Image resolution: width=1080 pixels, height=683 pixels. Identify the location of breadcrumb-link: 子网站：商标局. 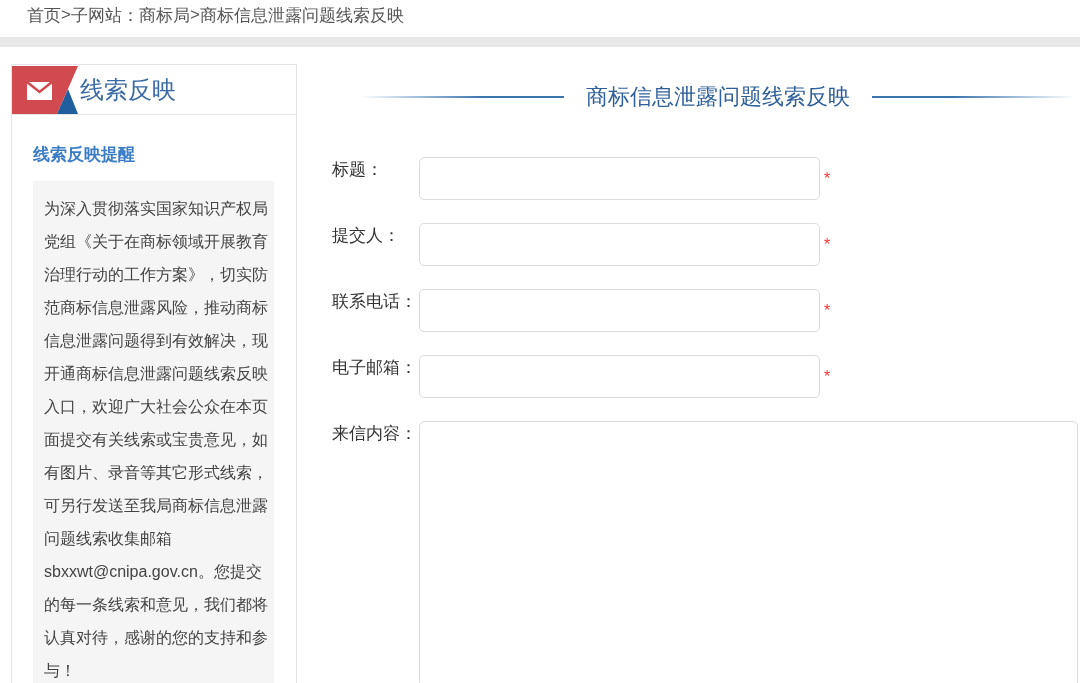
(130, 15).